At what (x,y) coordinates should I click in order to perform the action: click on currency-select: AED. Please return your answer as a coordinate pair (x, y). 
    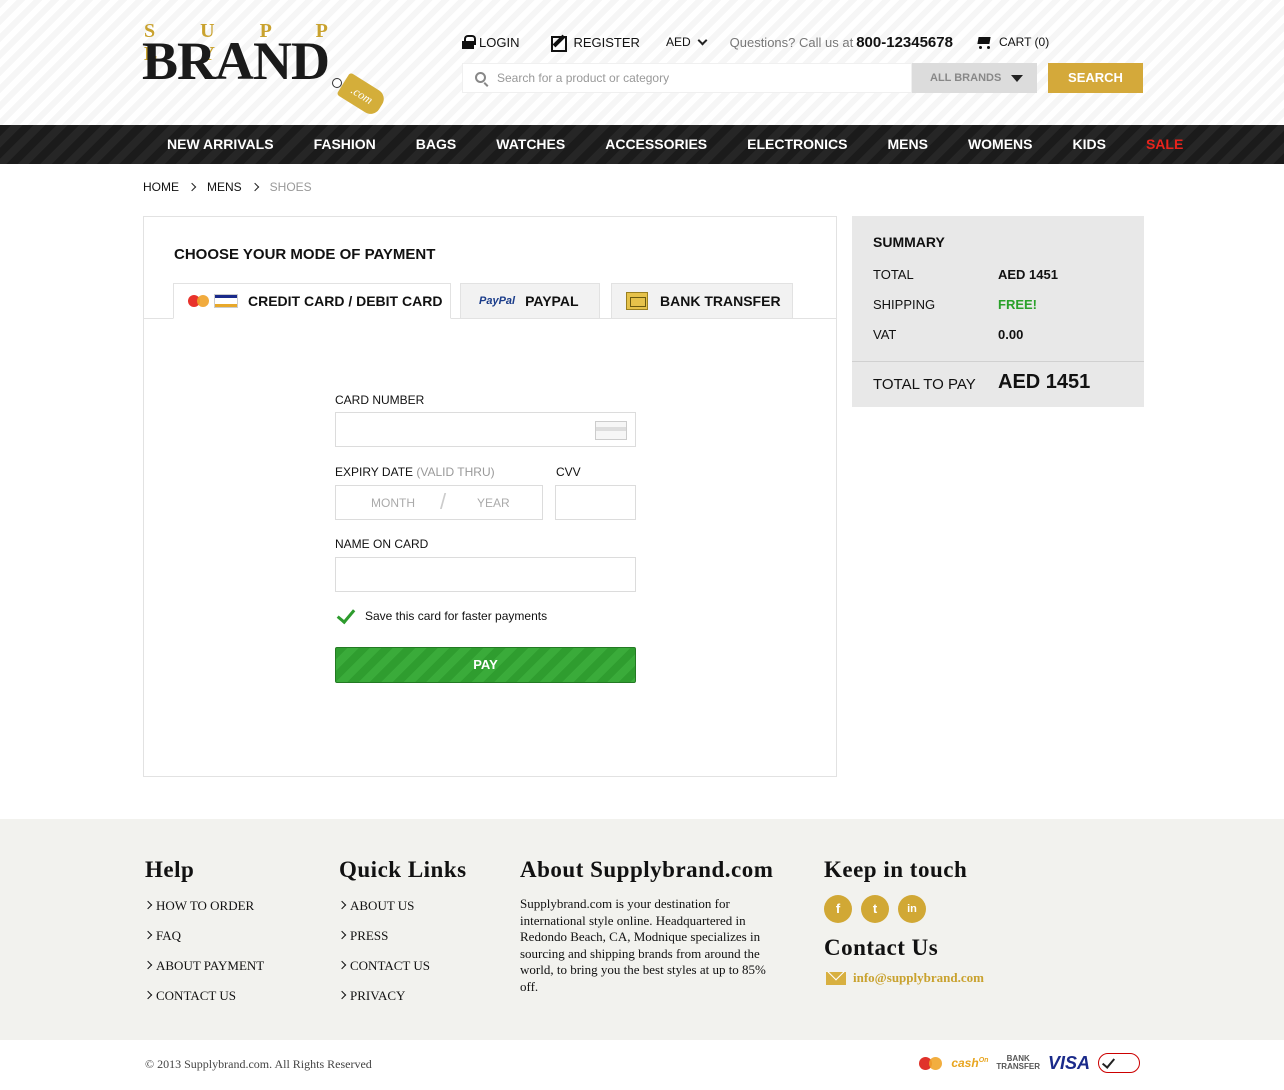
    Looking at the image, I should click on (686, 42).